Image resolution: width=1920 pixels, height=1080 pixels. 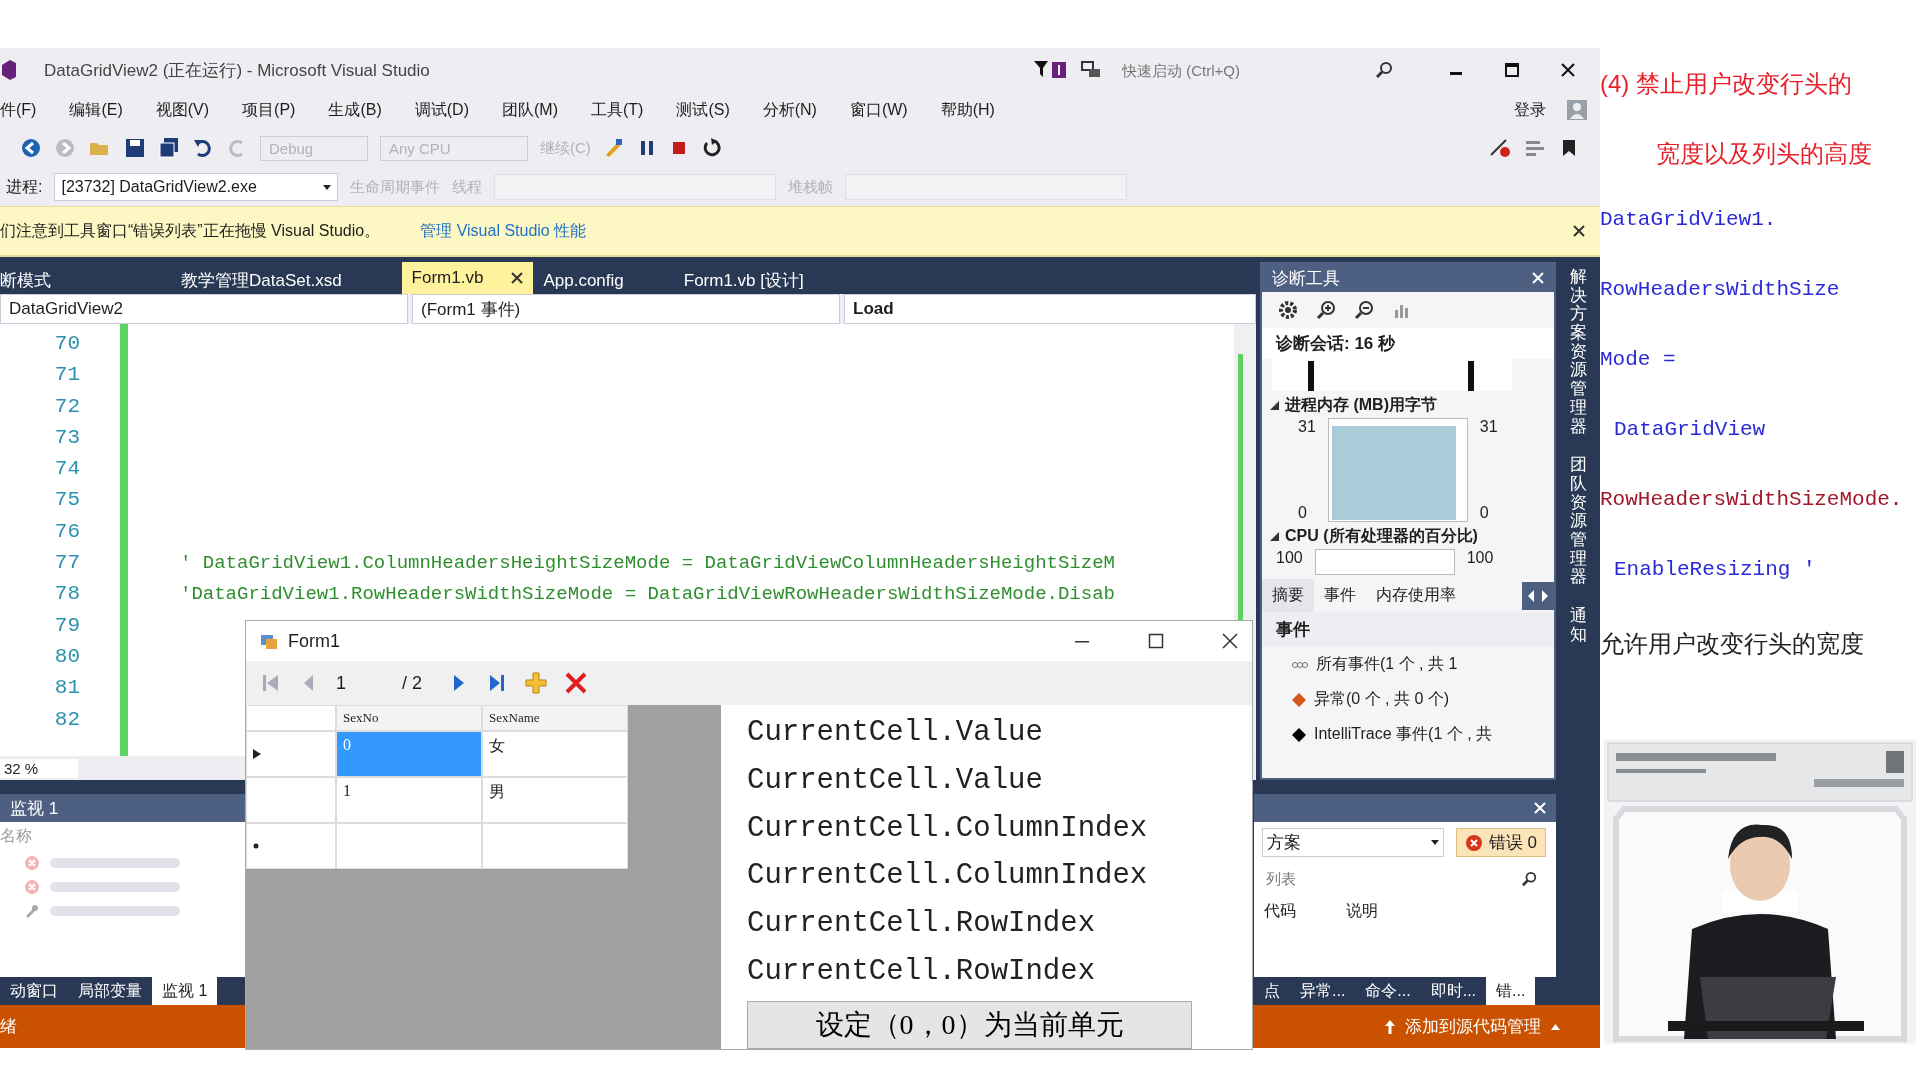 What do you see at coordinates (1362, 911) in the screenshot?
I see `column-header: 说明` at bounding box center [1362, 911].